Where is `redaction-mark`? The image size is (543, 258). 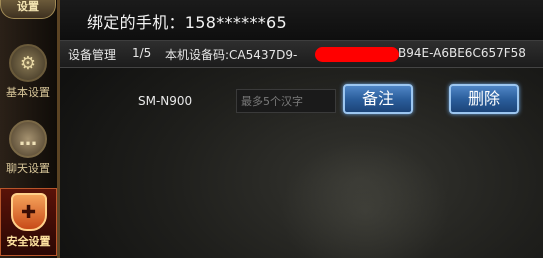
redaction-mark is located at coordinates (357, 54).